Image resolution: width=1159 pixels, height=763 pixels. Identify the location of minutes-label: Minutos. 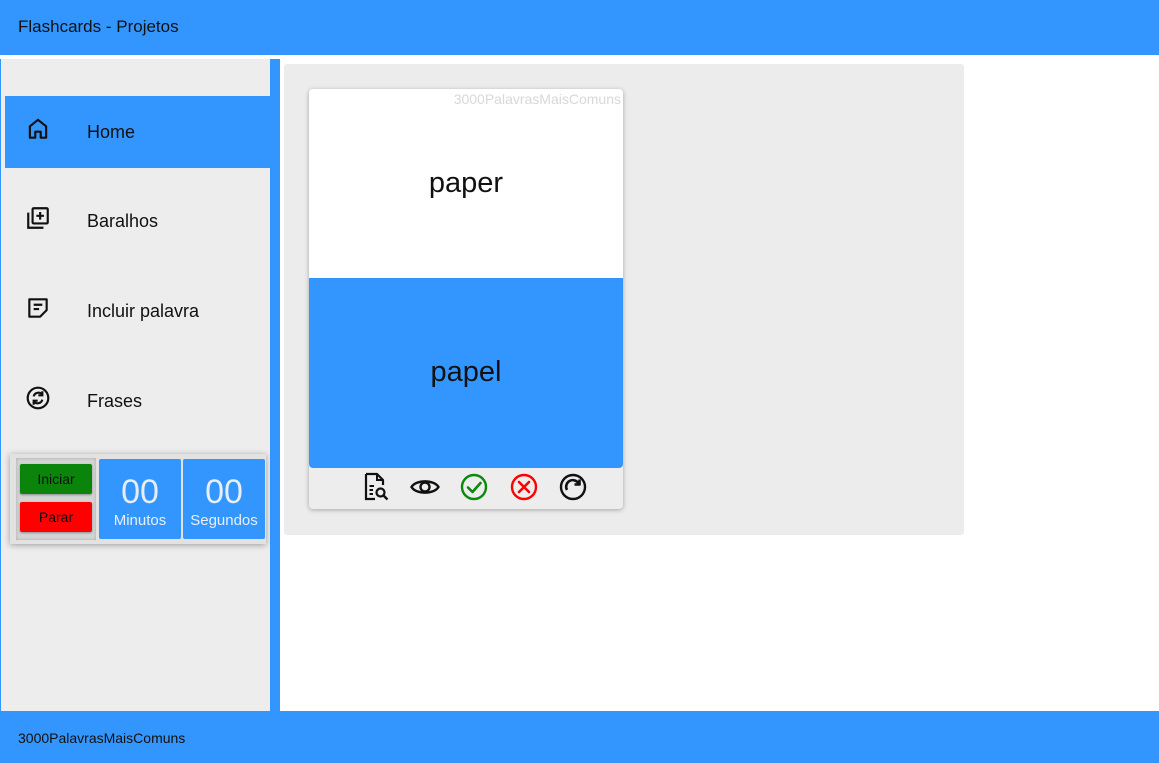
(140, 520).